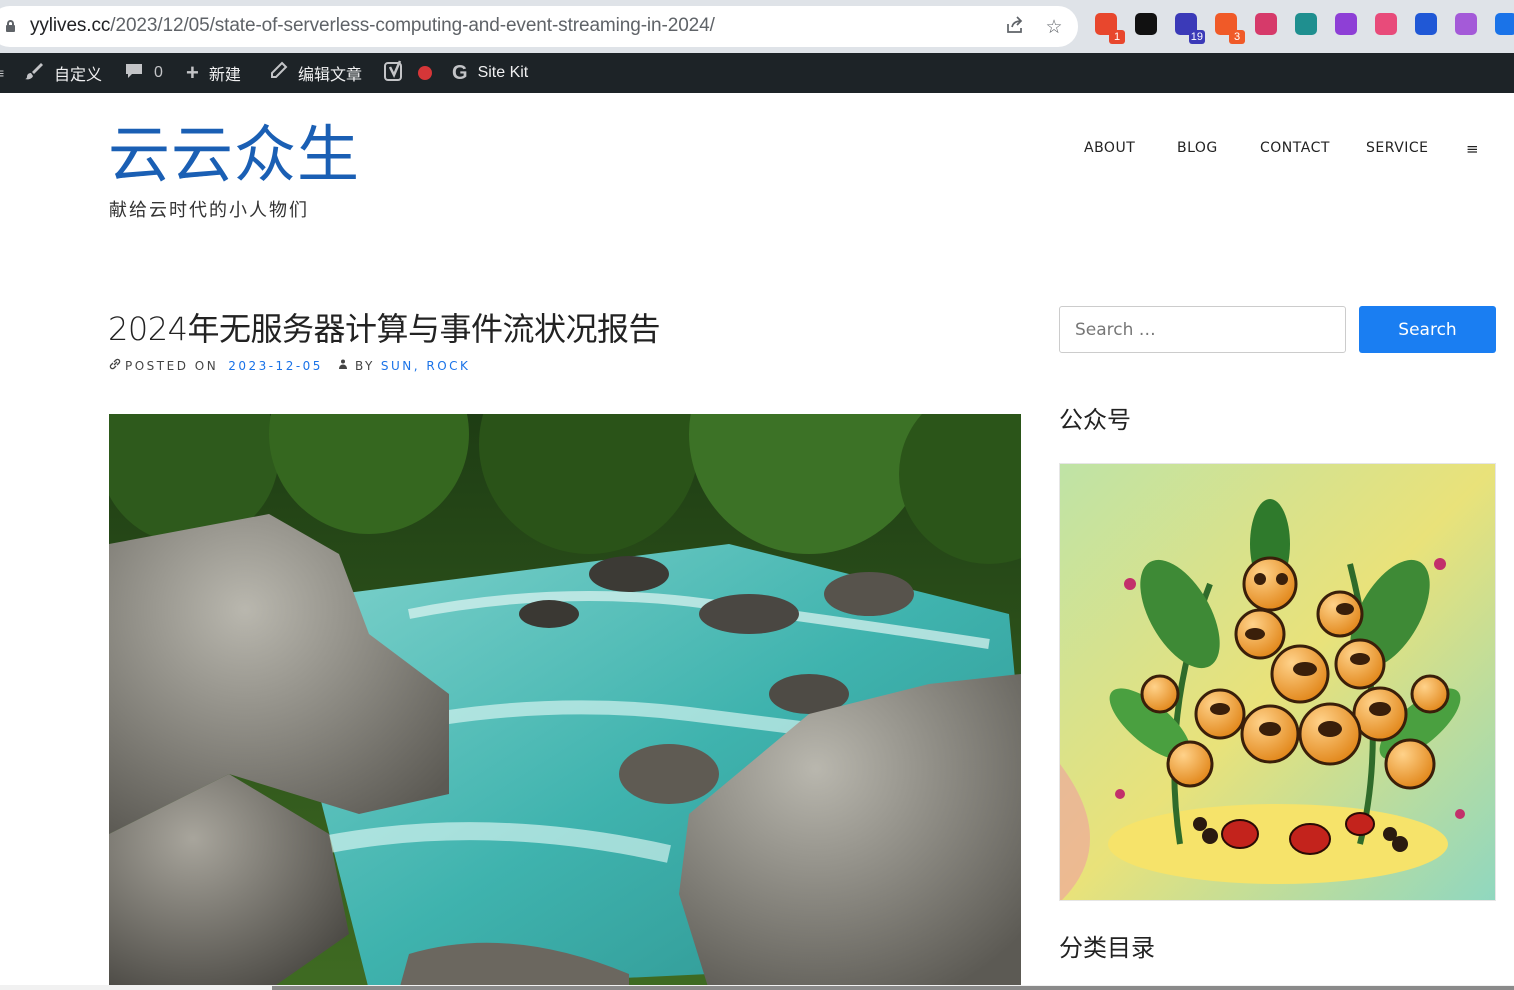  Describe the element at coordinates (1095, 420) in the screenshot. I see `widget-title-wechat: 公众号` at that location.